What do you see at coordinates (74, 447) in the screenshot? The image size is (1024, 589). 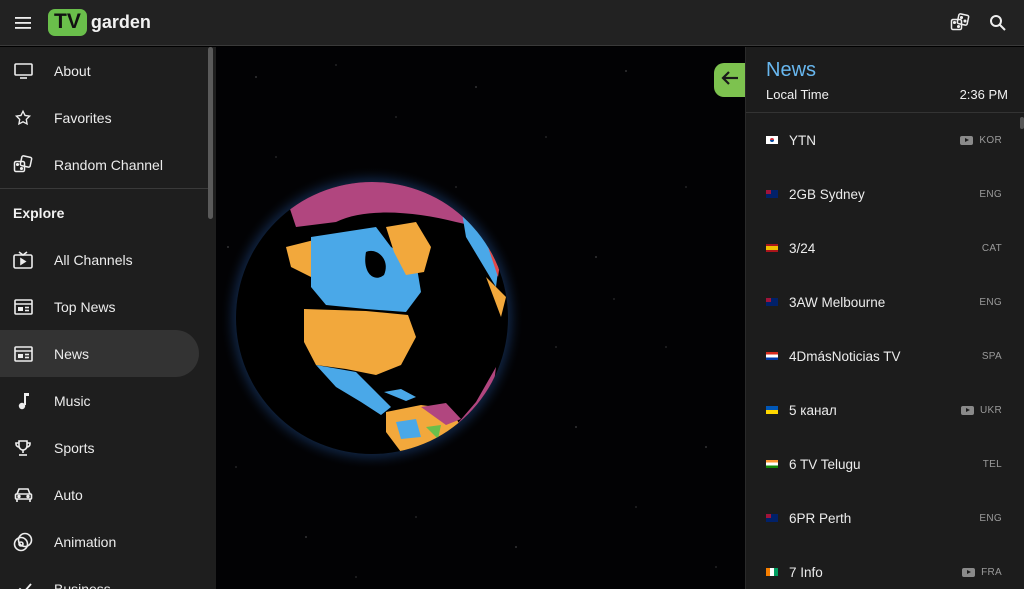 I see `sidebar-item-label: Sports` at bounding box center [74, 447].